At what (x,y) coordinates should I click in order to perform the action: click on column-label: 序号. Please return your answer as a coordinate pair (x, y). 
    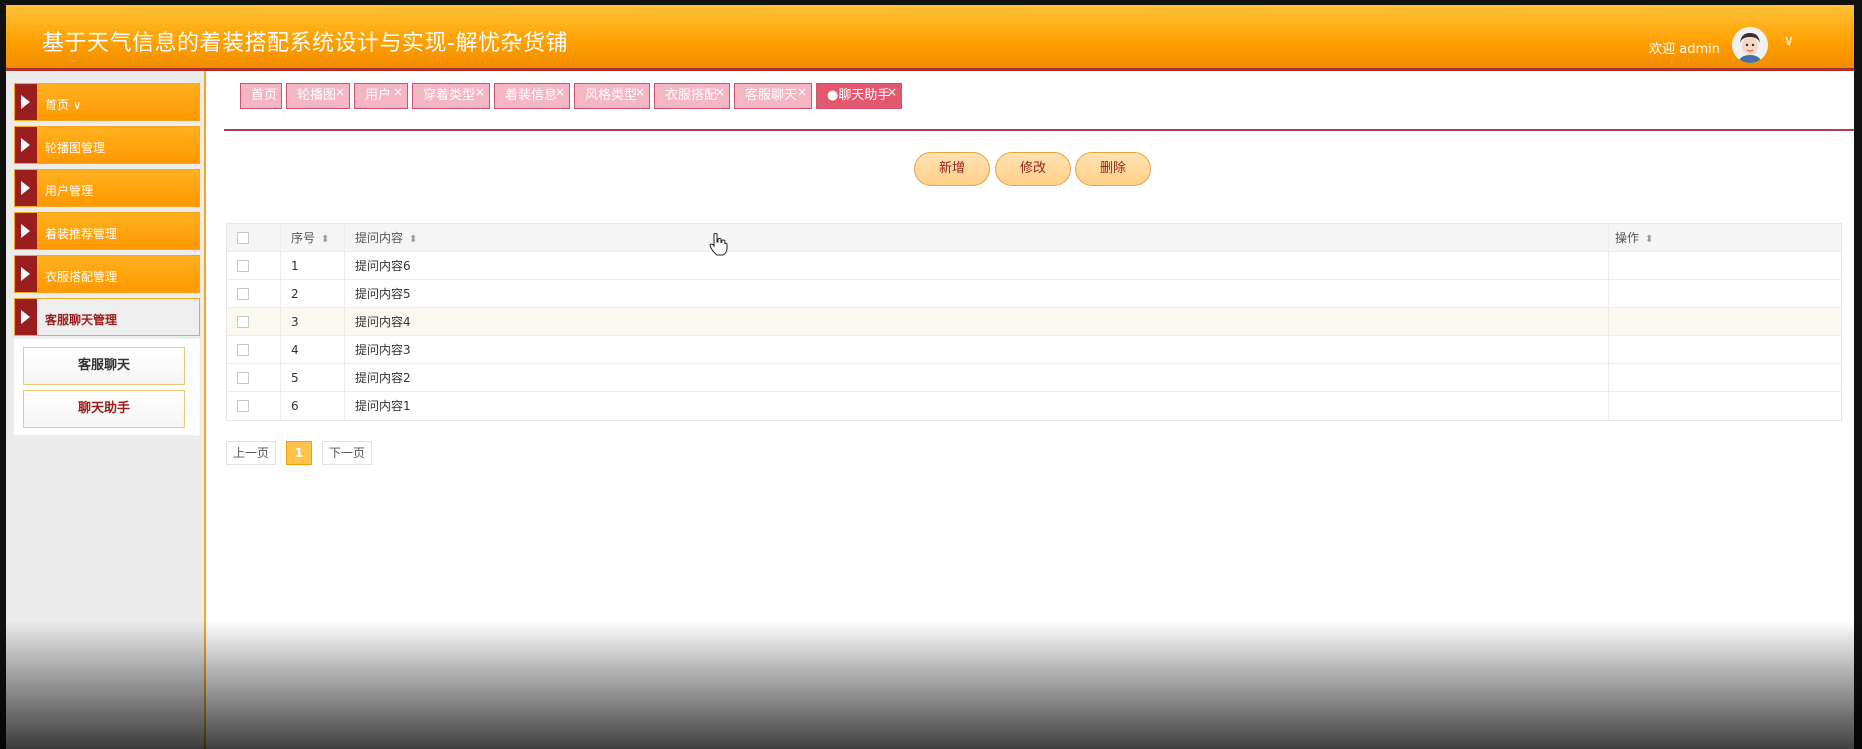
    Looking at the image, I should click on (303, 238).